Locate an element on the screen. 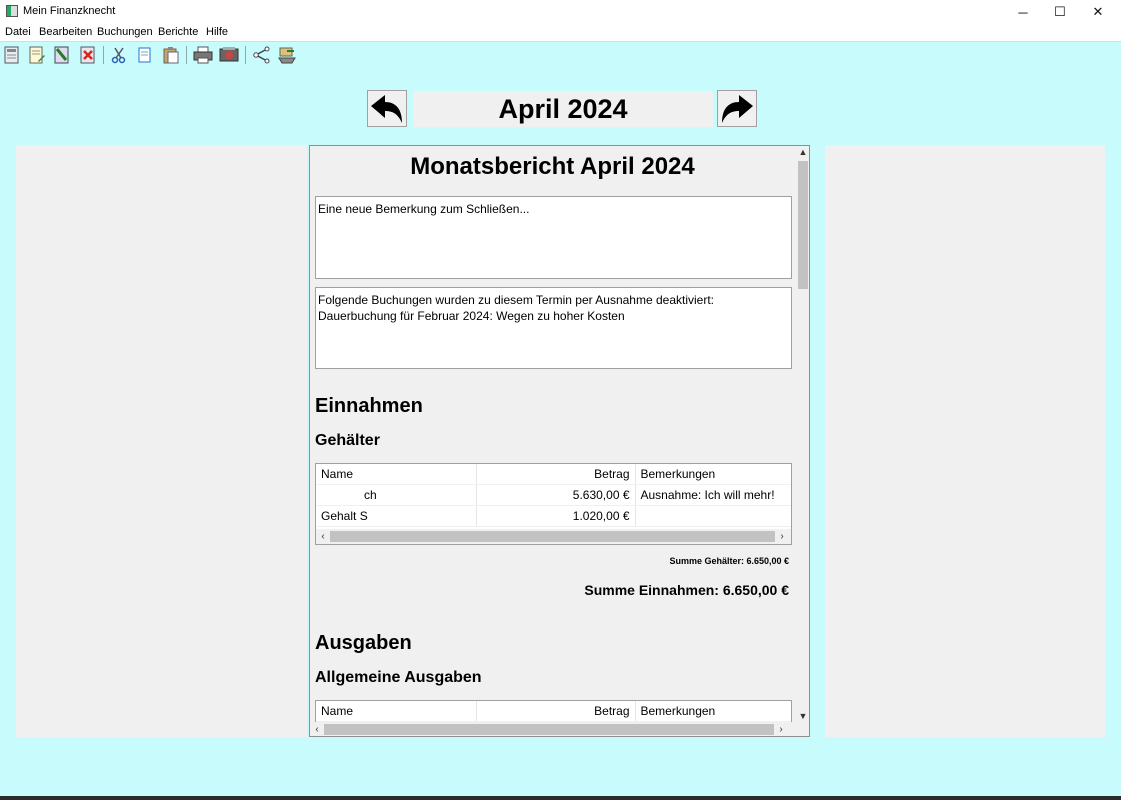 This screenshot has height=800, width=1121. window-title: Mein Finanzknecht is located at coordinates (69, 11).